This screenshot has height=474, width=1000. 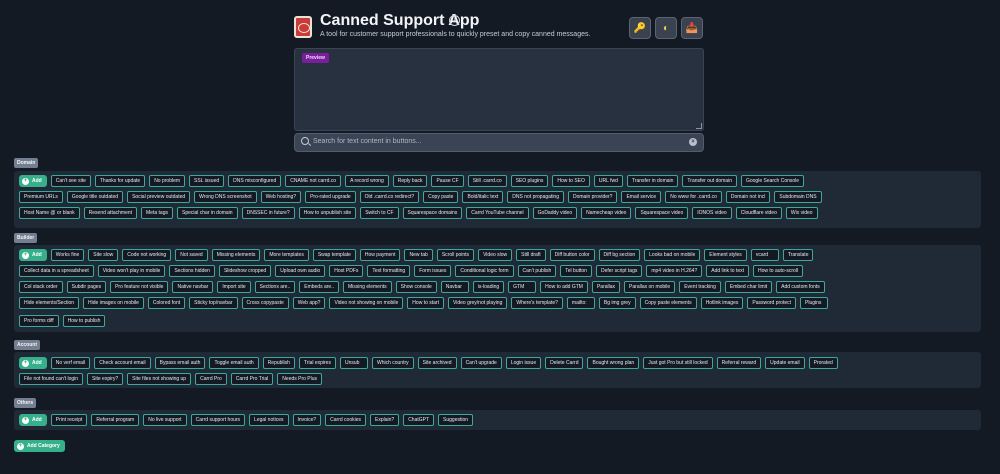 What do you see at coordinates (346, 271) in the screenshot?
I see `canned-message-button: Host PDFs` at bounding box center [346, 271].